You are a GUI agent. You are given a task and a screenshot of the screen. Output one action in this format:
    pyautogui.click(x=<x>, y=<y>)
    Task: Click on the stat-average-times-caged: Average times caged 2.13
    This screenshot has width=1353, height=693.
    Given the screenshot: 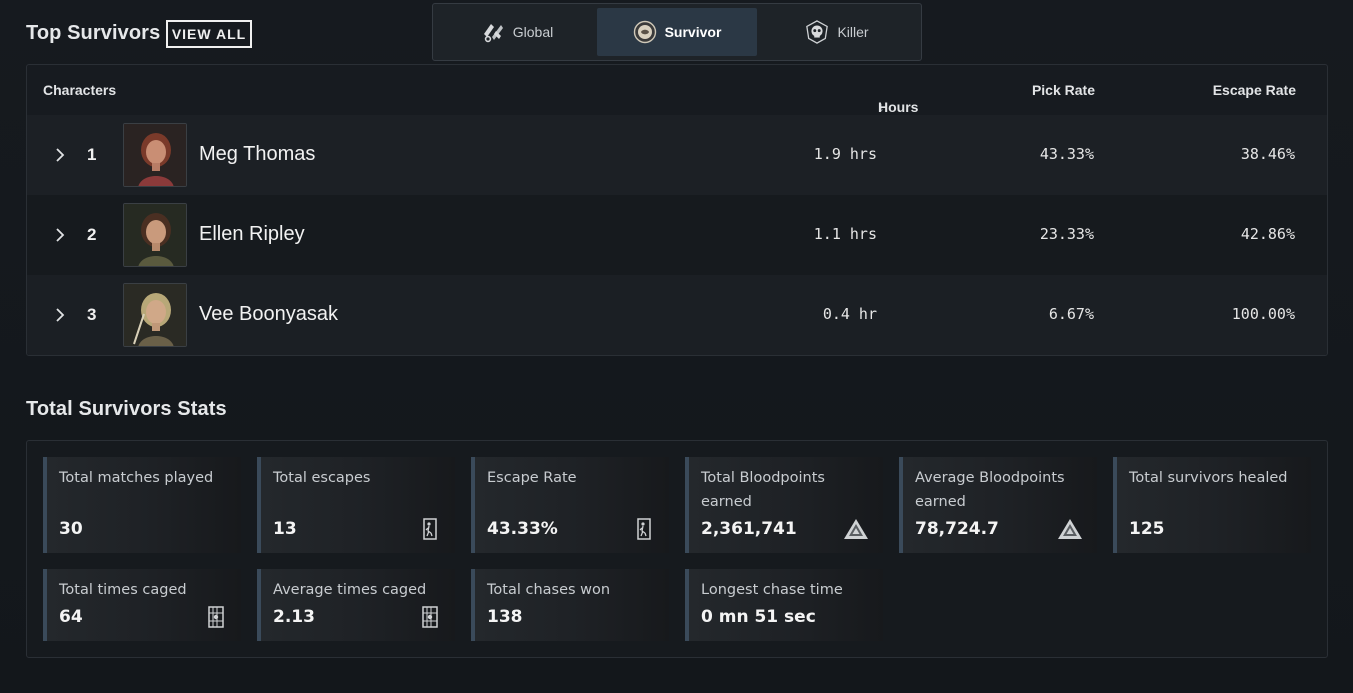 What is the action you would take?
    pyautogui.click(x=356, y=605)
    